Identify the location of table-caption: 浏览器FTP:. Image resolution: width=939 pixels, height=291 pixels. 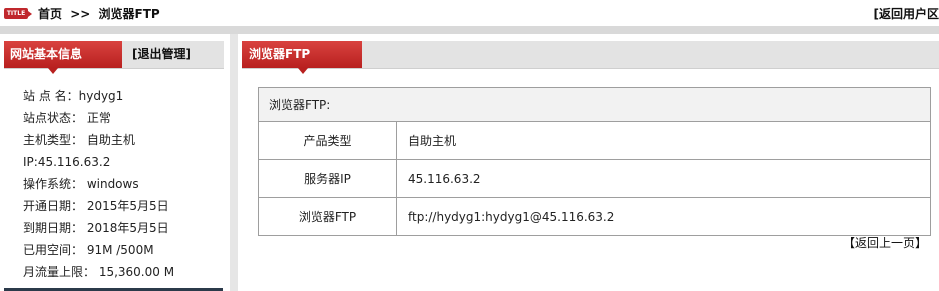
(594, 104).